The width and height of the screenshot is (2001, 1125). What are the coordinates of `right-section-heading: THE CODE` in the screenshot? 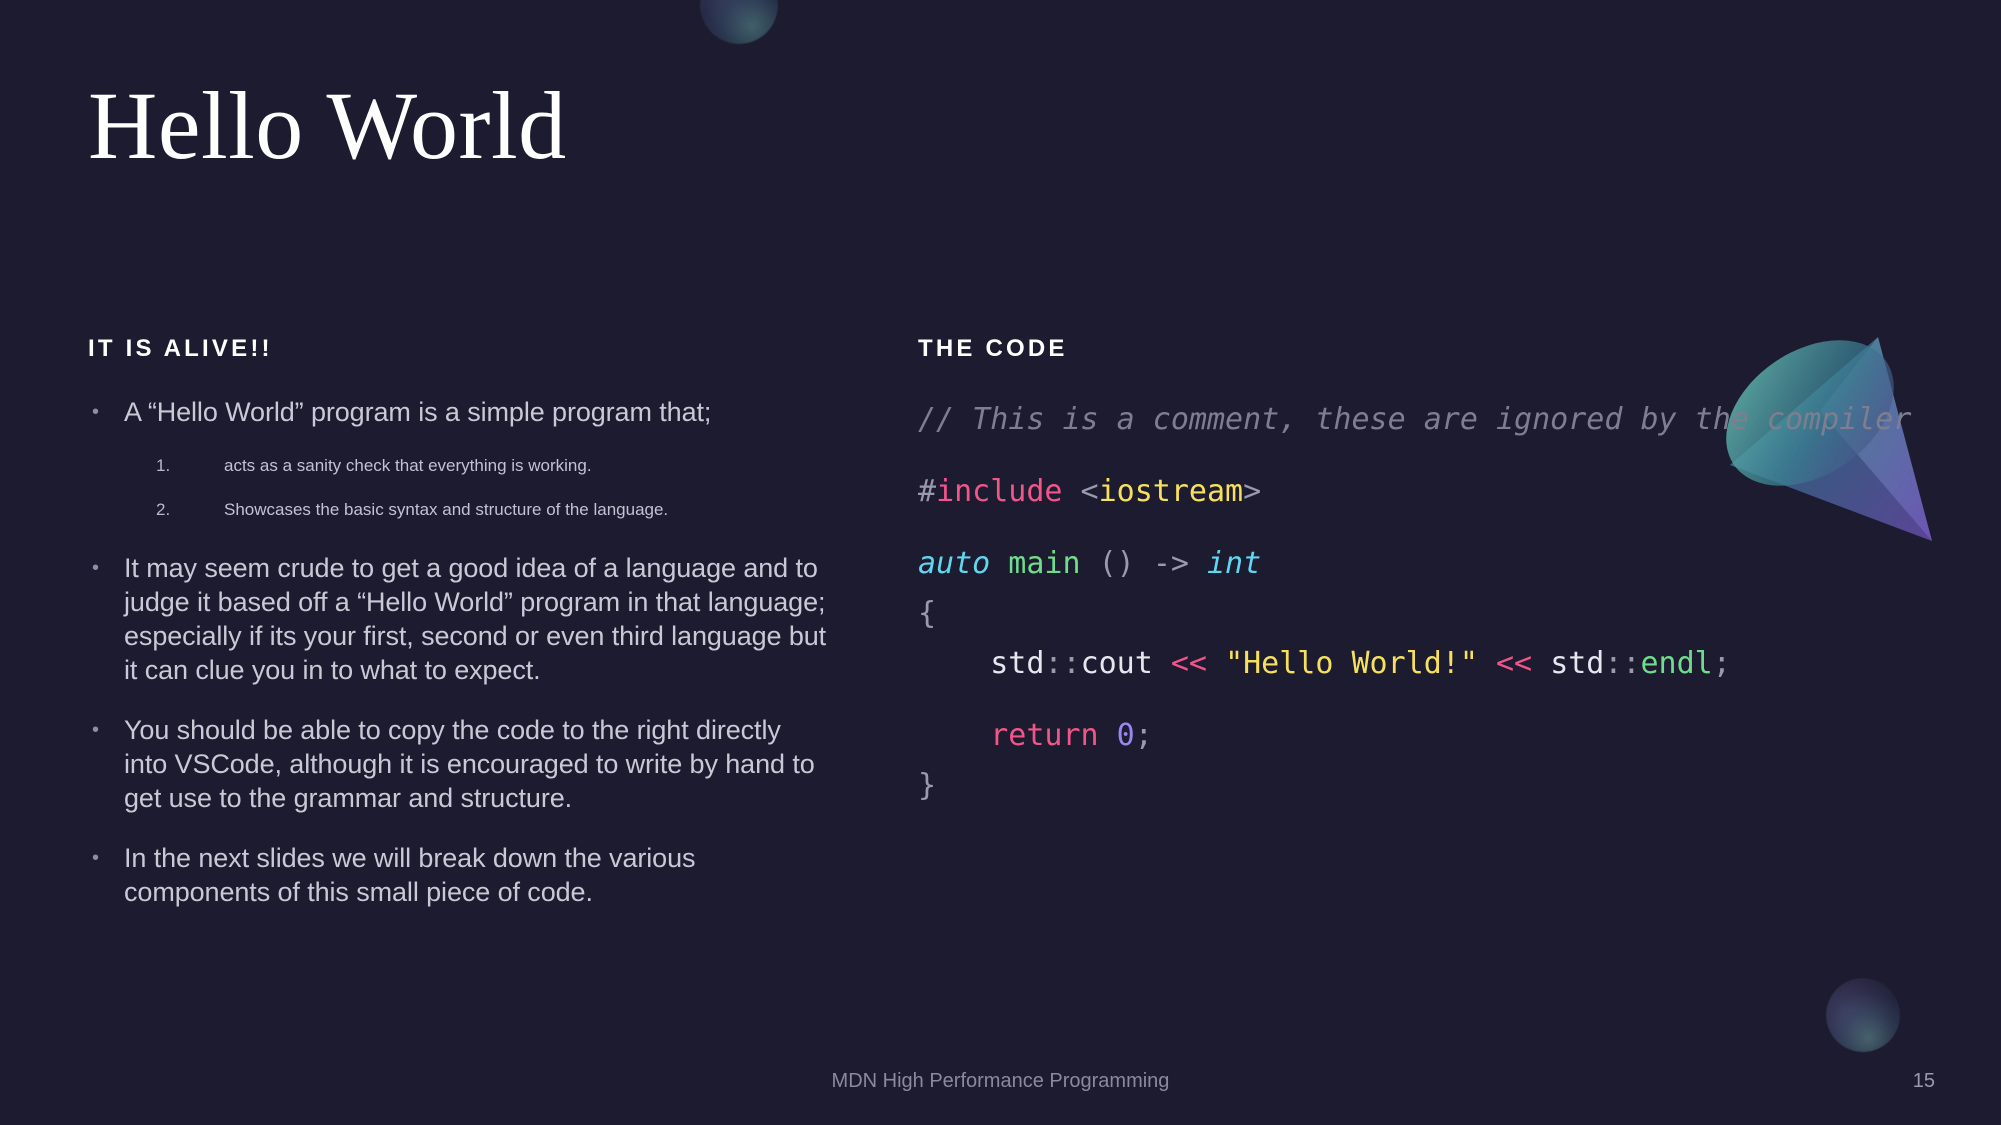 It's located at (993, 348).